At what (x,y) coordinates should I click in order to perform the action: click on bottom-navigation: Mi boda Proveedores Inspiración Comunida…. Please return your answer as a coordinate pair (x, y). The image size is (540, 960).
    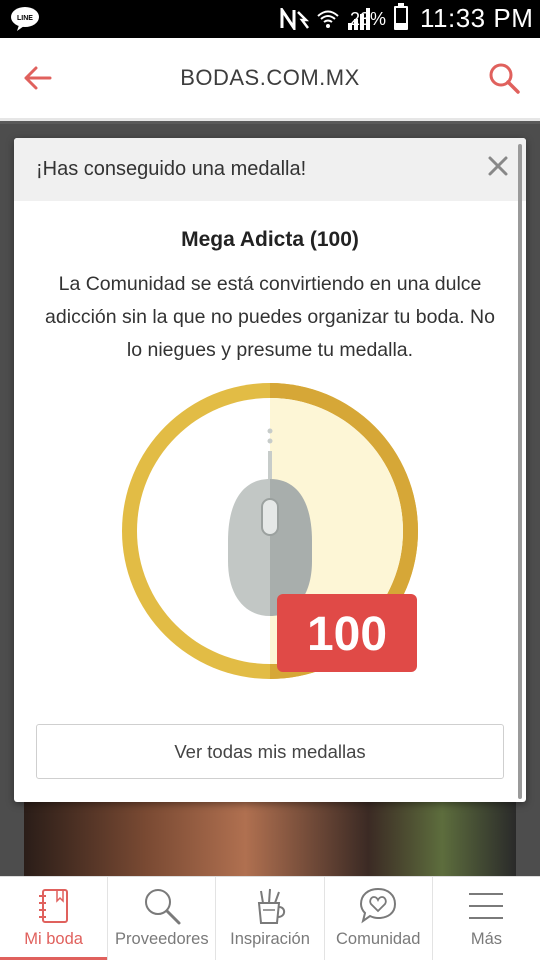
    Looking at the image, I should click on (270, 918).